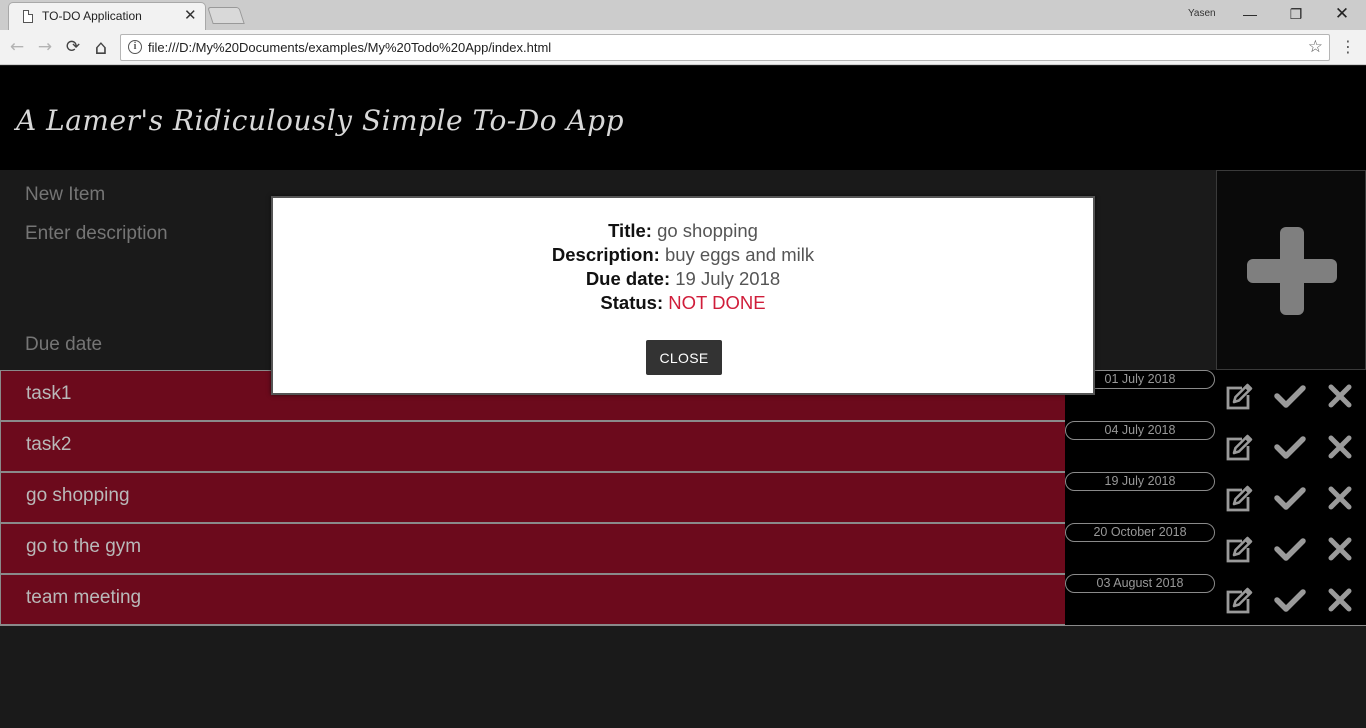  What do you see at coordinates (684, 357) in the screenshot?
I see `close-button: CLOSE` at bounding box center [684, 357].